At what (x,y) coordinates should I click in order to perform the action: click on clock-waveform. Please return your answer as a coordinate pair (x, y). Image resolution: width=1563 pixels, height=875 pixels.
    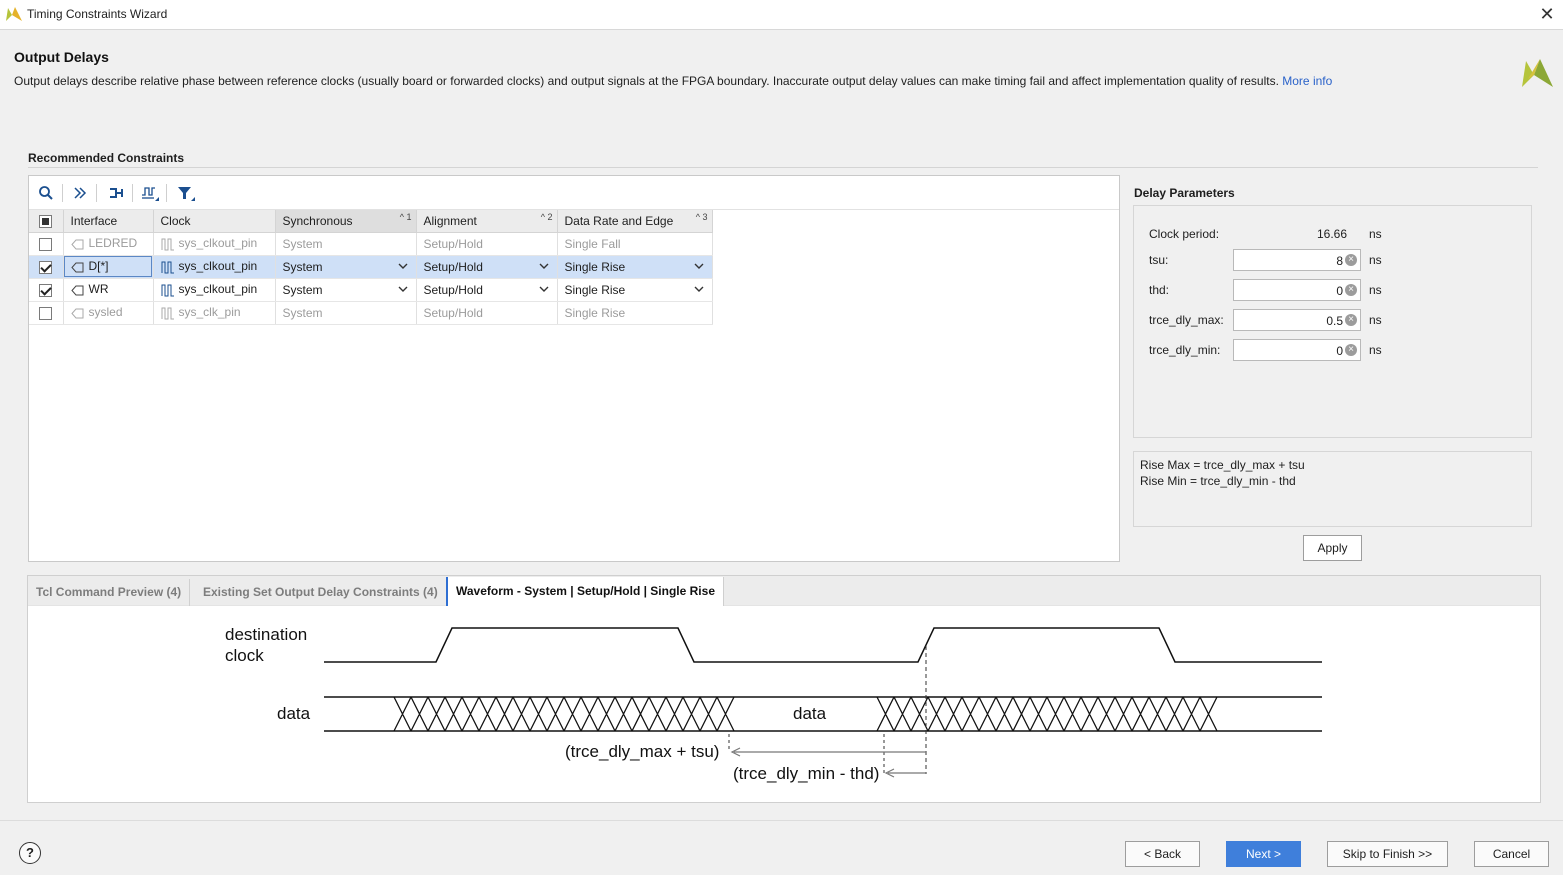
    Looking at the image, I should click on (823, 645).